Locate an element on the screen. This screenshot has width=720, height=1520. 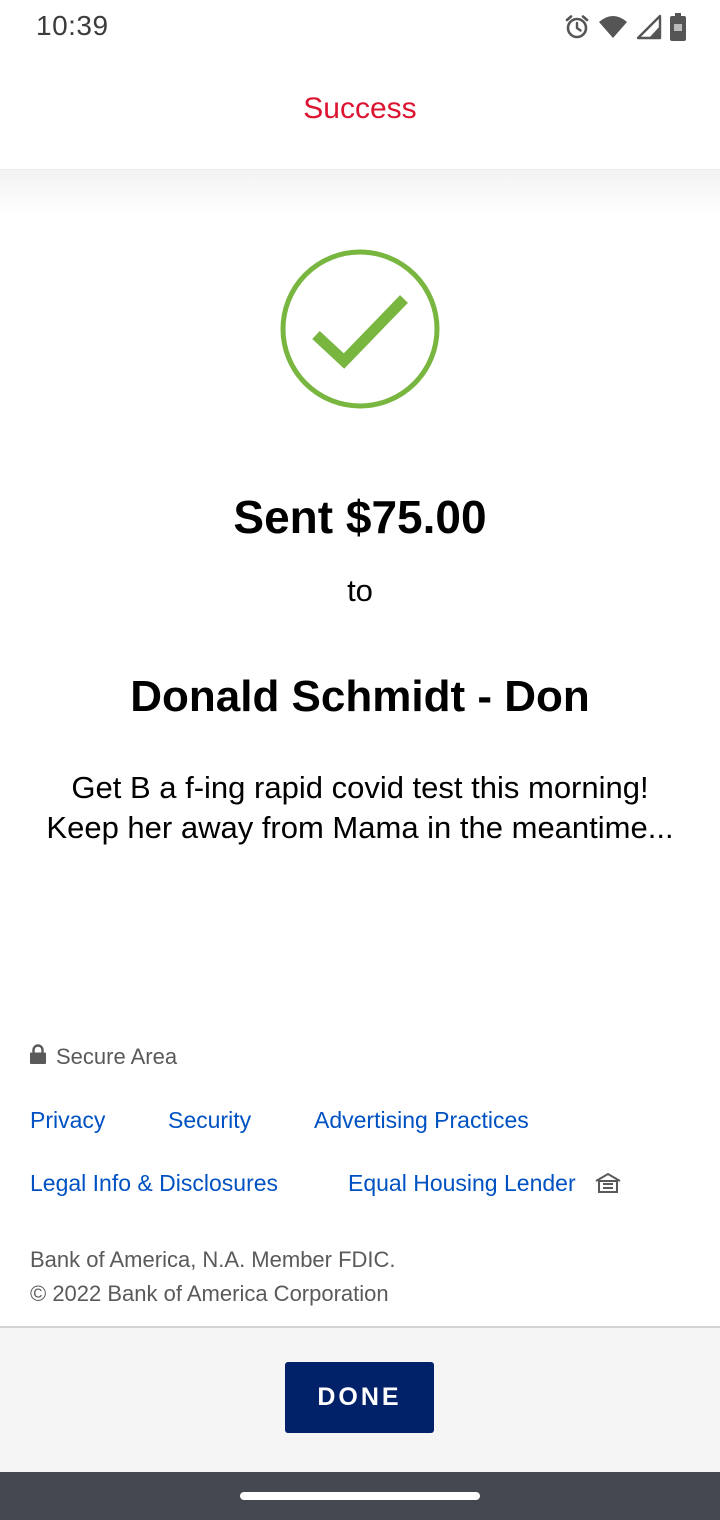
alarm-icon is located at coordinates (577, 27).